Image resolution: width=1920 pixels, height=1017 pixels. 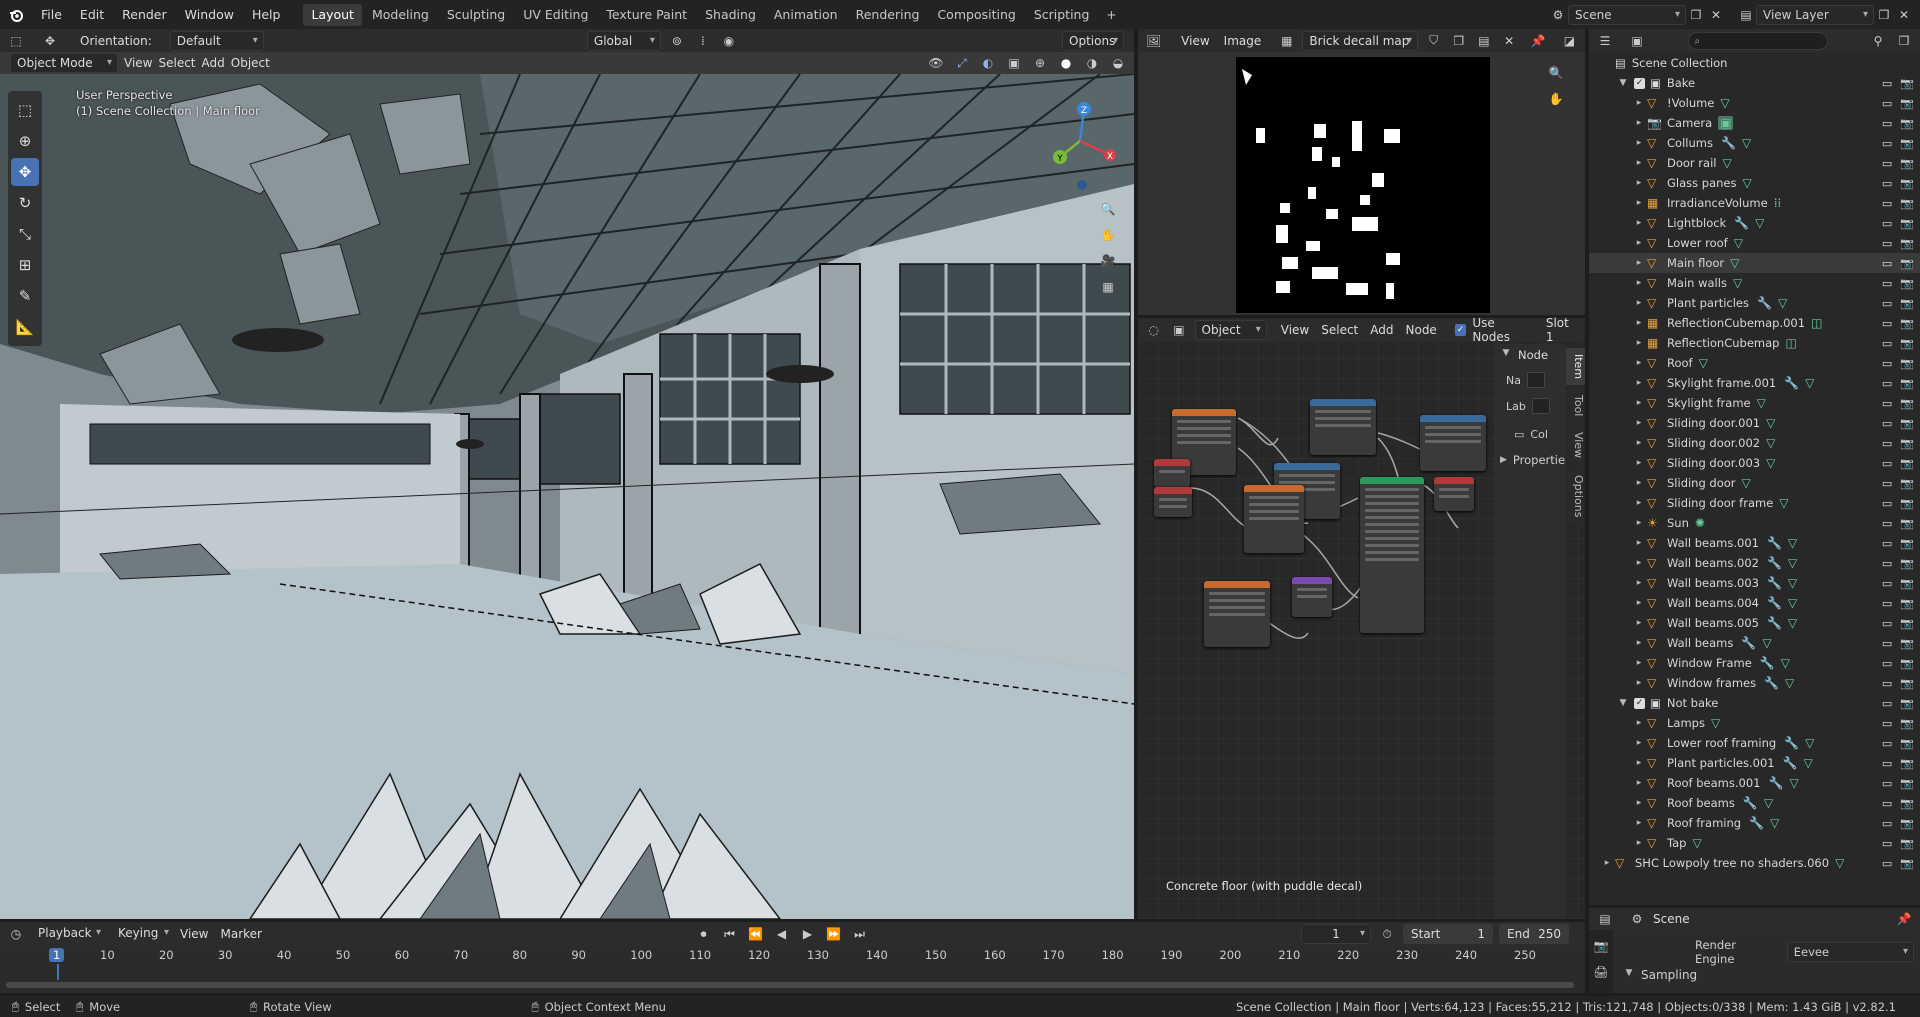 What do you see at coordinates (859, 934) in the screenshot?
I see `jump-end-icon: ⏭` at bounding box center [859, 934].